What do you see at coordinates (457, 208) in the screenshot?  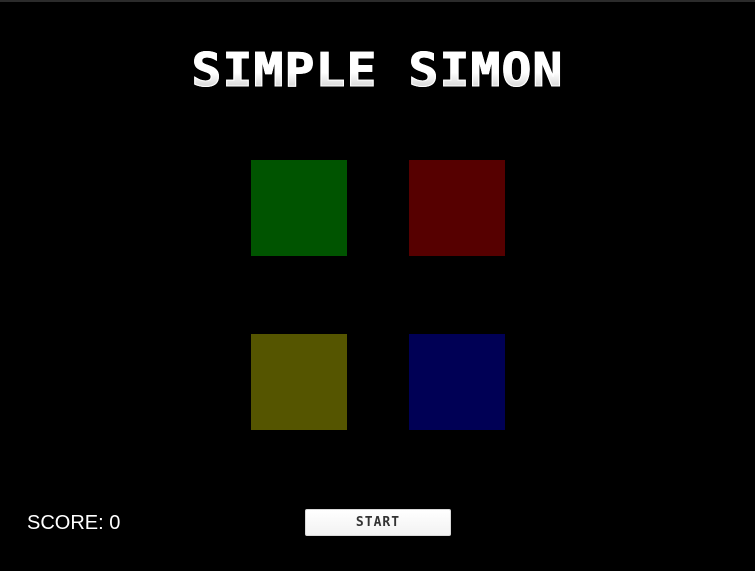 I see `red-pad` at bounding box center [457, 208].